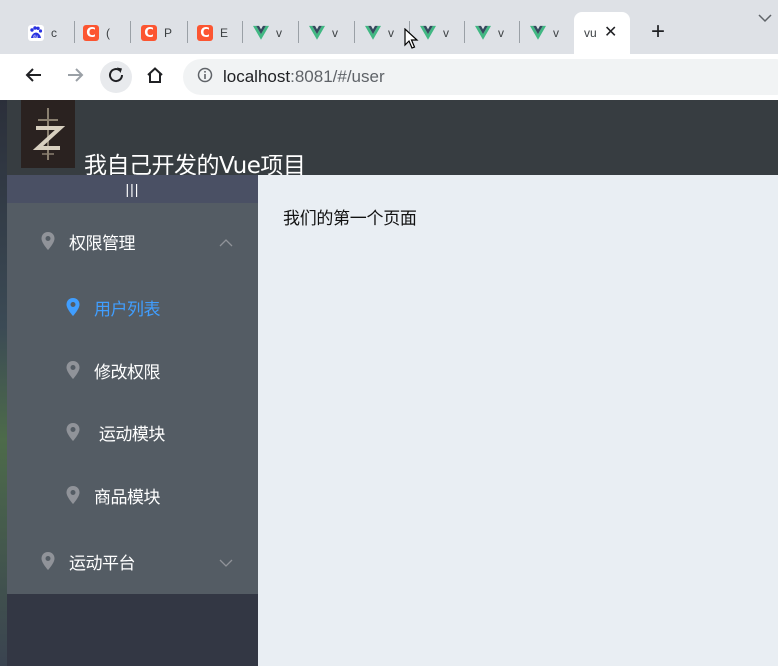 This screenshot has height=666, width=778. I want to click on chevron-up-icon, so click(226, 241).